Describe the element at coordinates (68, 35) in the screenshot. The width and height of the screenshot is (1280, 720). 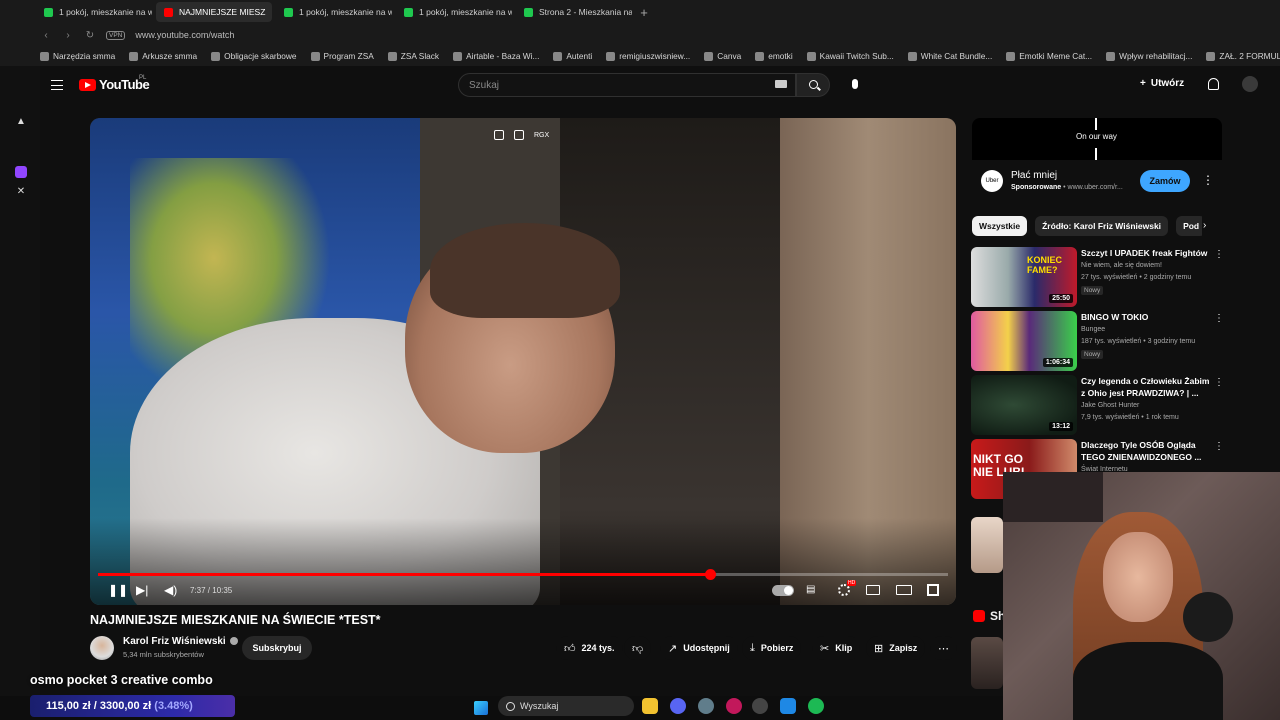
I see `forward-icon: ›` at that location.